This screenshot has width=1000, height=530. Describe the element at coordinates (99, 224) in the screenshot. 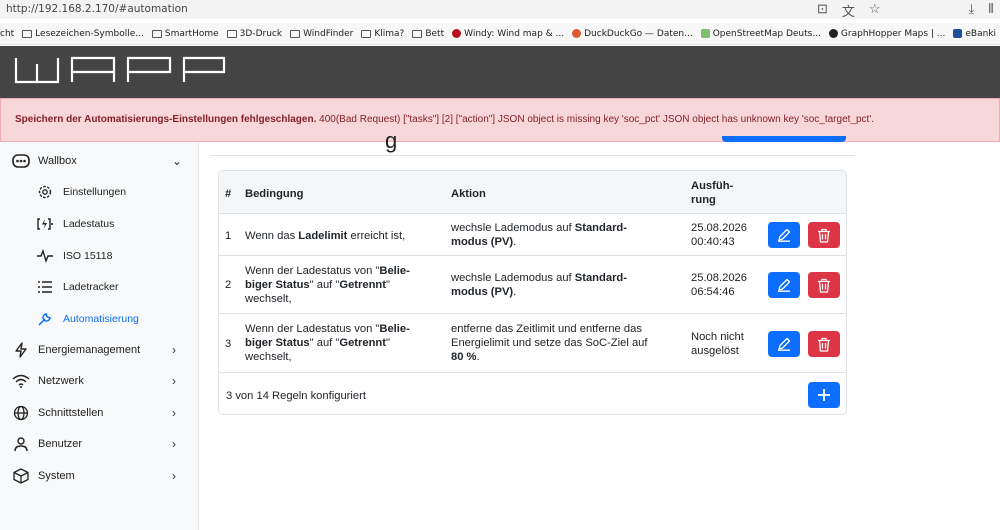

I see `sidebar-item-ladestatus: Ladestatus` at that location.